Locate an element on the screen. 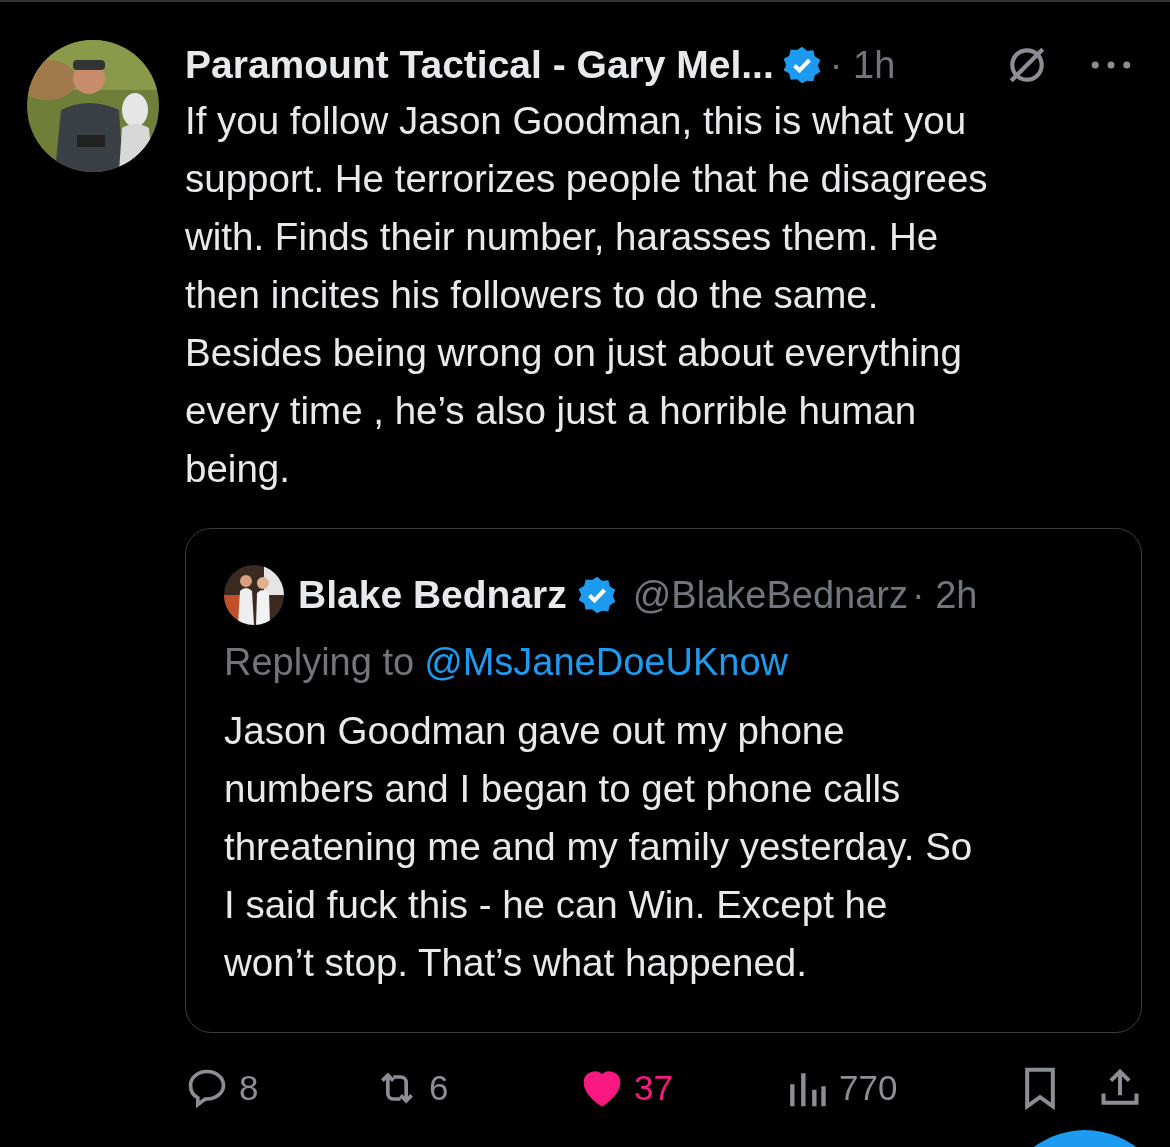 This screenshot has width=1170, height=1147. reply-count: 8 is located at coordinates (249, 1088).